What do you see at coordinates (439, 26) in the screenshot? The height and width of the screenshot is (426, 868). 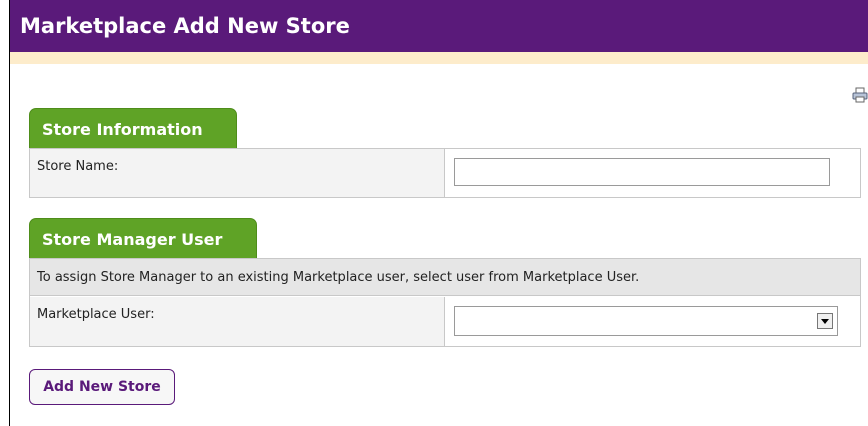 I see `page-header: Marketplace Add New Store` at bounding box center [439, 26].